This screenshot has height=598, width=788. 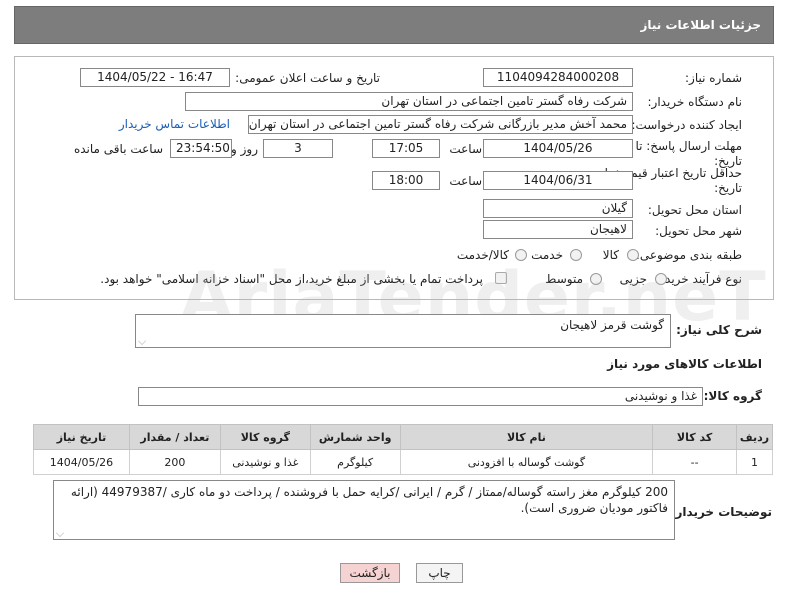 I want to click on col-row: ردیف, so click(x=754, y=437).